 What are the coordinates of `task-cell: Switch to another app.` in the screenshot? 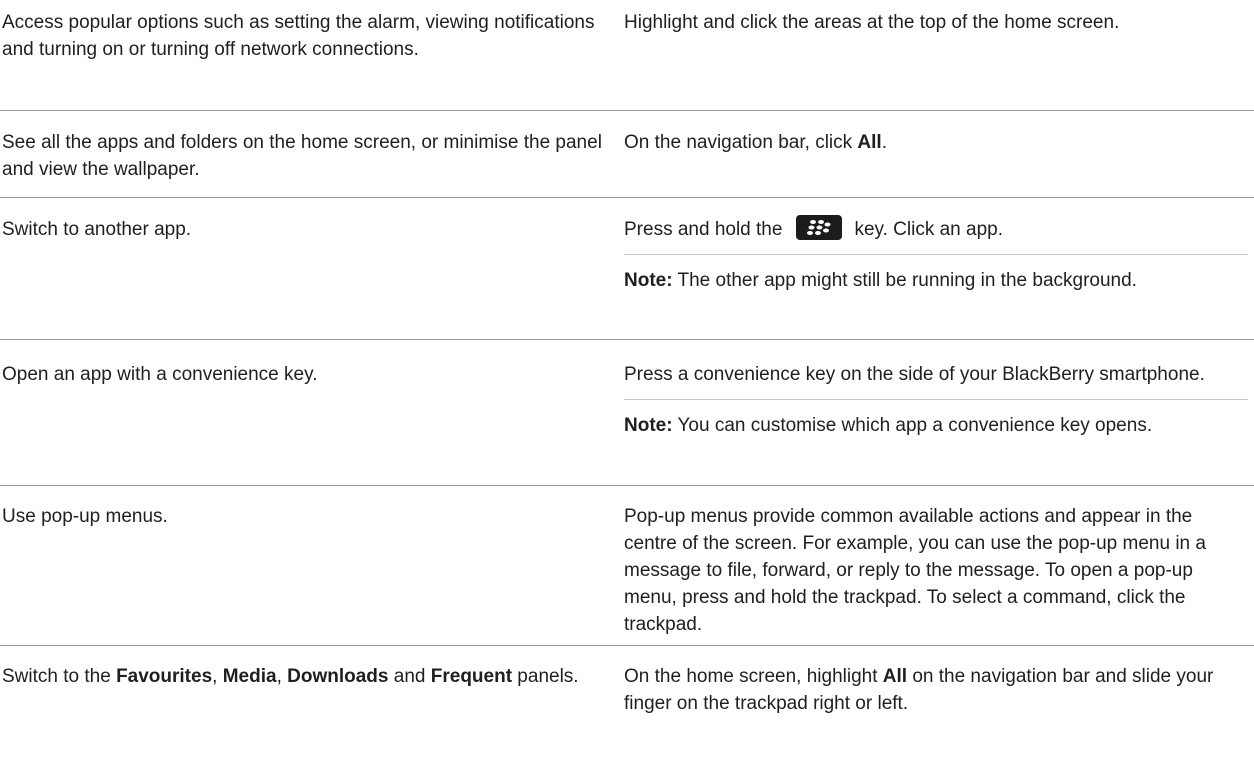 It's located at (312, 268).